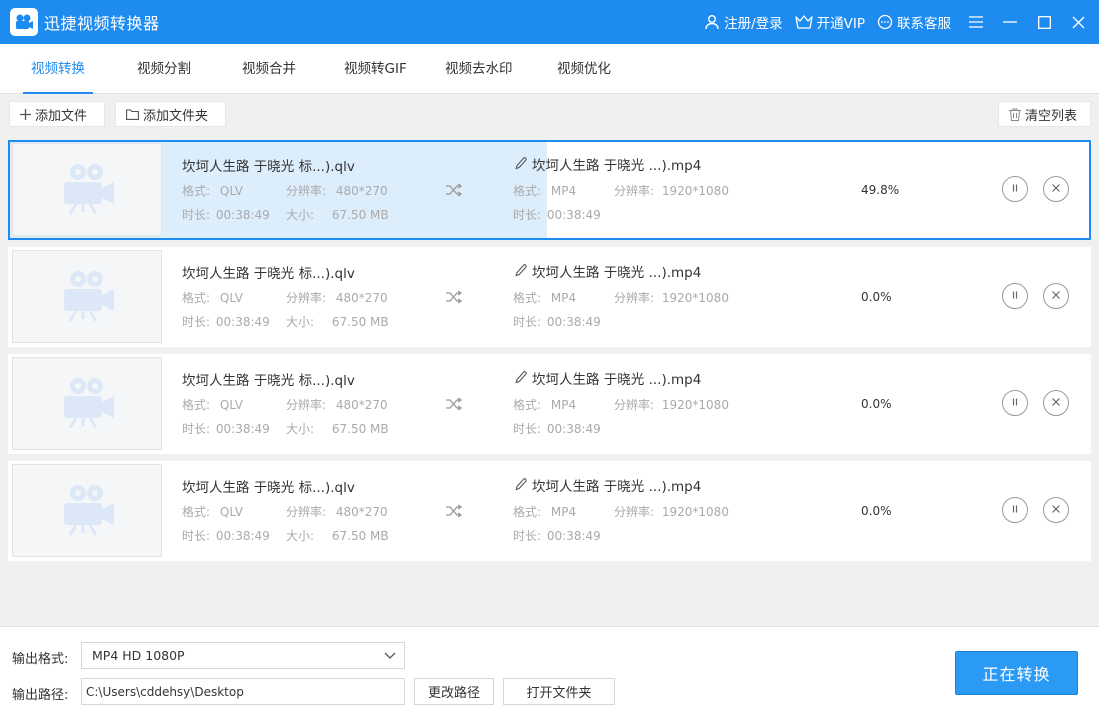 The image size is (1099, 718). What do you see at coordinates (40, 695) in the screenshot?
I see `output-path-label: 输出路径:` at bounding box center [40, 695].